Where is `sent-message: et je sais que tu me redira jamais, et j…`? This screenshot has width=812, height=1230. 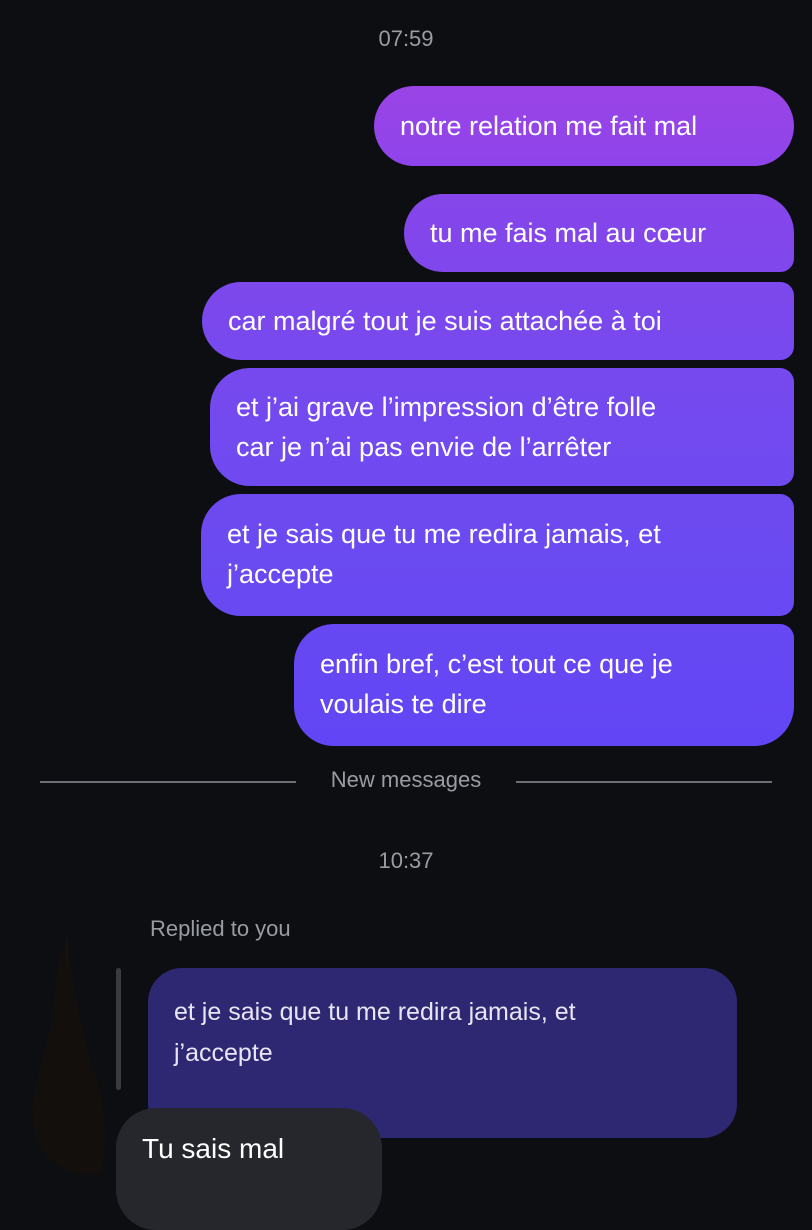
sent-message: et je sais que tu me redira jamais, et j… is located at coordinates (497, 555).